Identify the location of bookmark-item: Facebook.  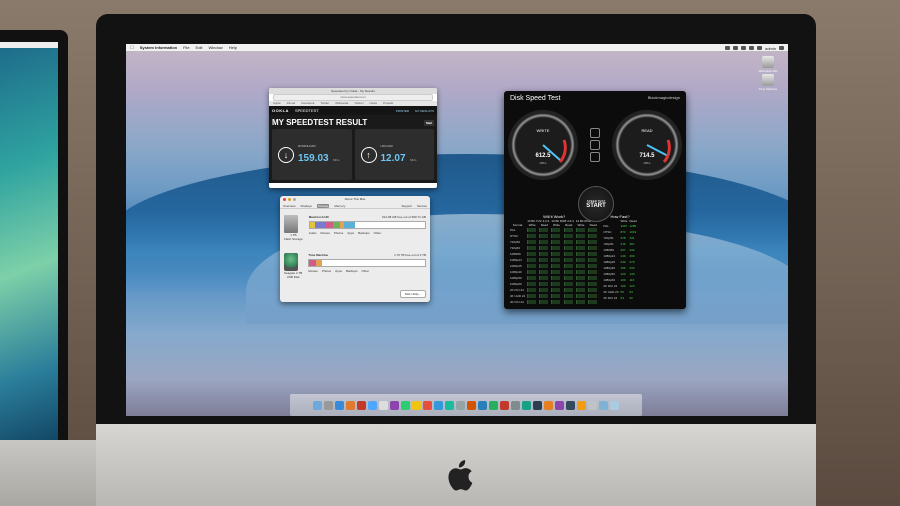
(307, 103).